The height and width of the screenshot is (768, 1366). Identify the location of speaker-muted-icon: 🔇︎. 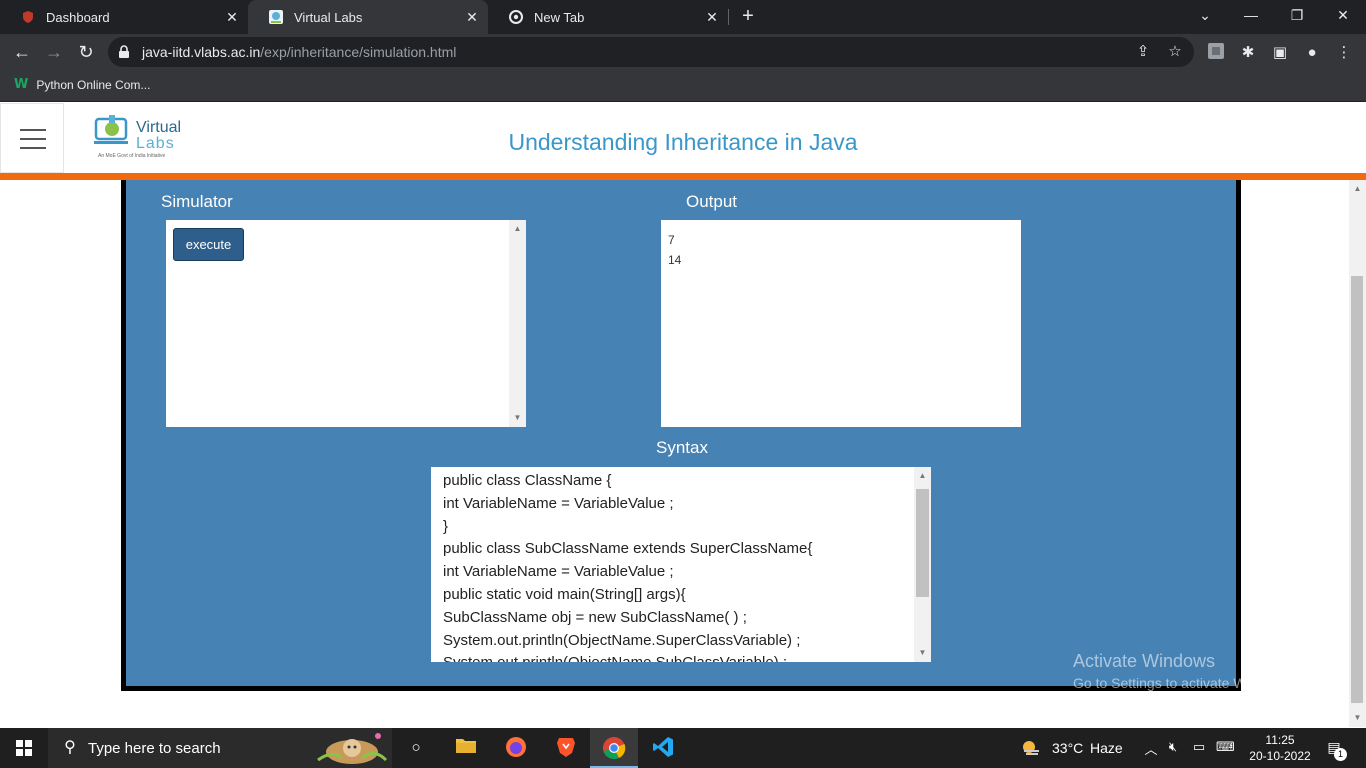
(1173, 747).